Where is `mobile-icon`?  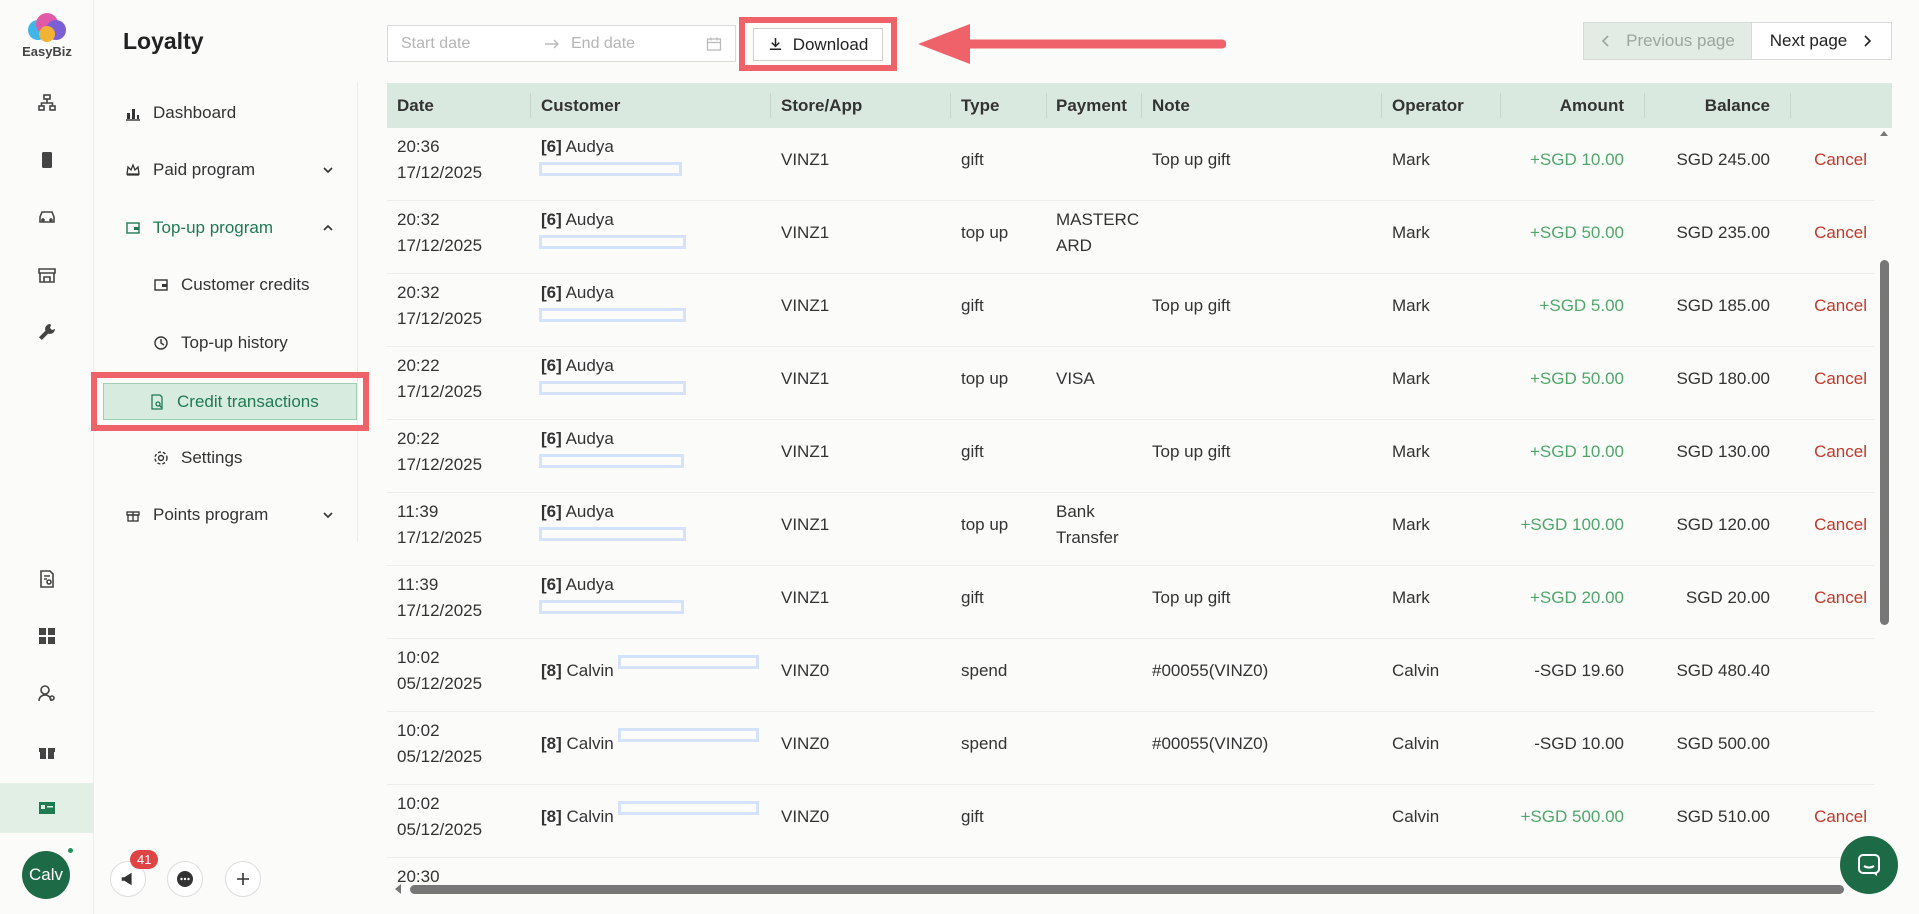 mobile-icon is located at coordinates (47, 160).